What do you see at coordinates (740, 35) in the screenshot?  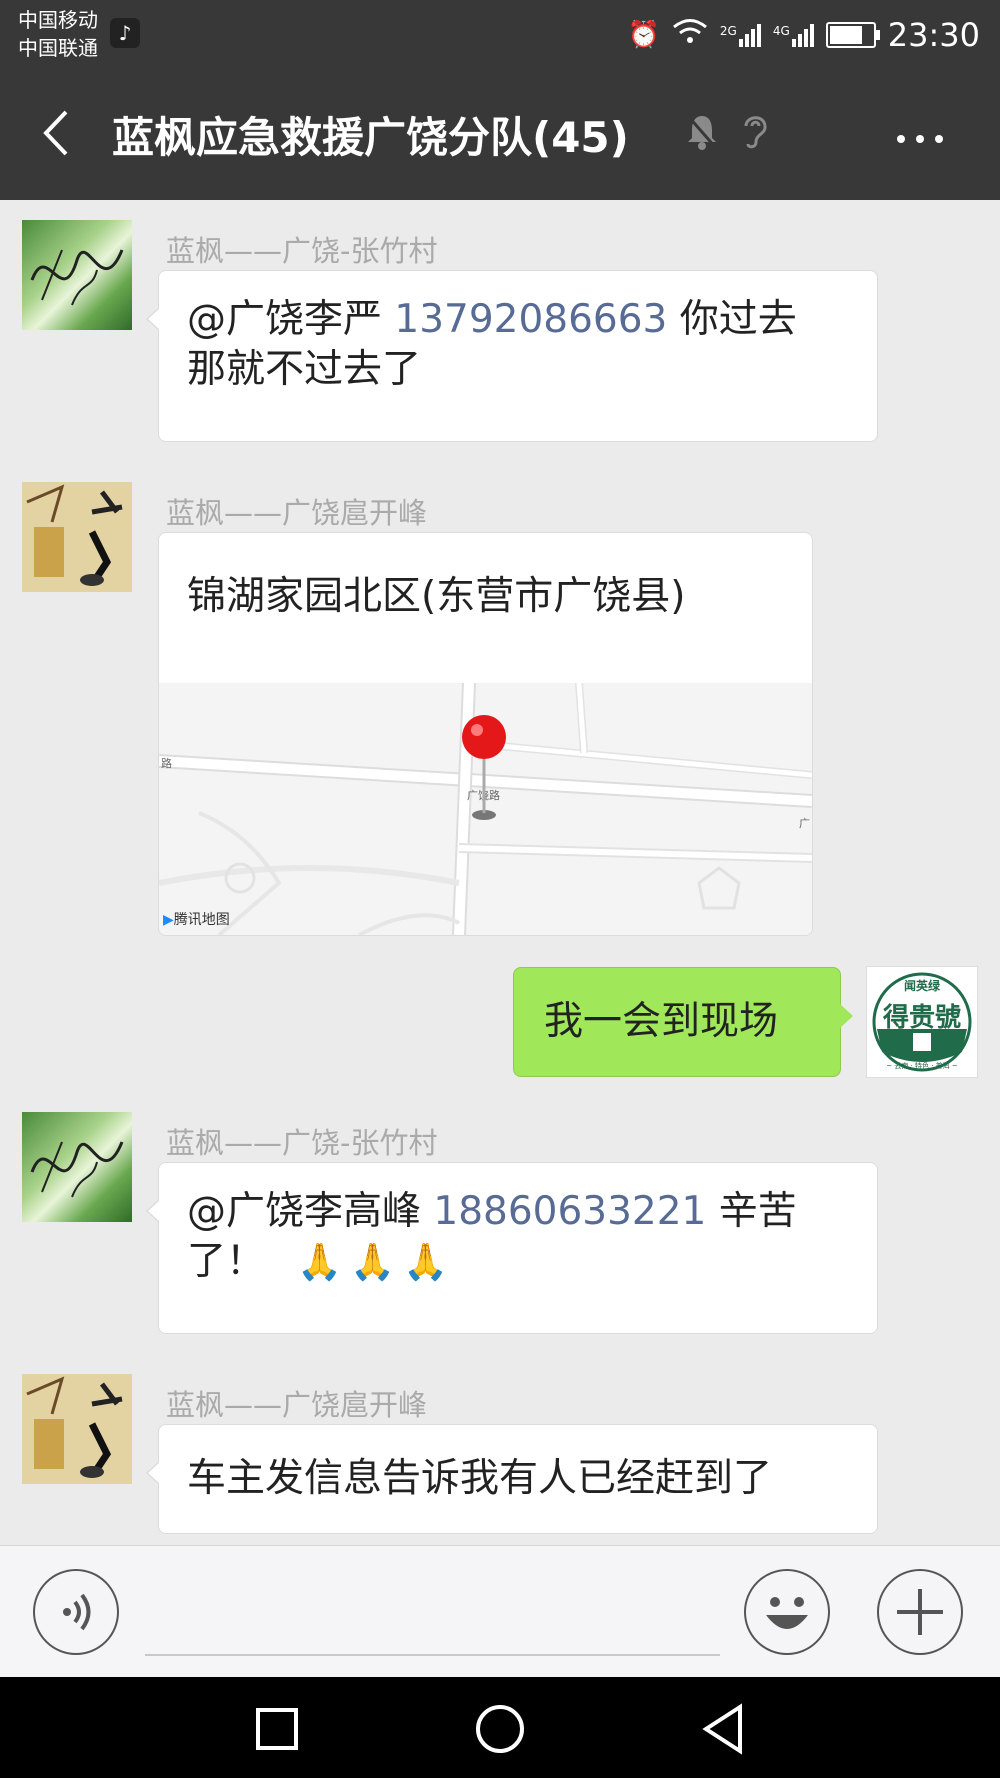 I see `signal-2g-icon: 2G` at bounding box center [740, 35].